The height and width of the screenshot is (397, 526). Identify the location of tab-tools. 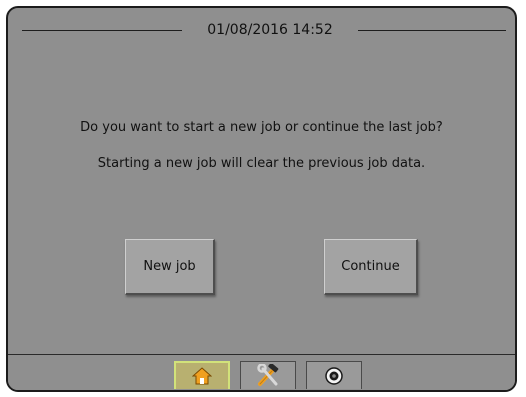
(268, 375).